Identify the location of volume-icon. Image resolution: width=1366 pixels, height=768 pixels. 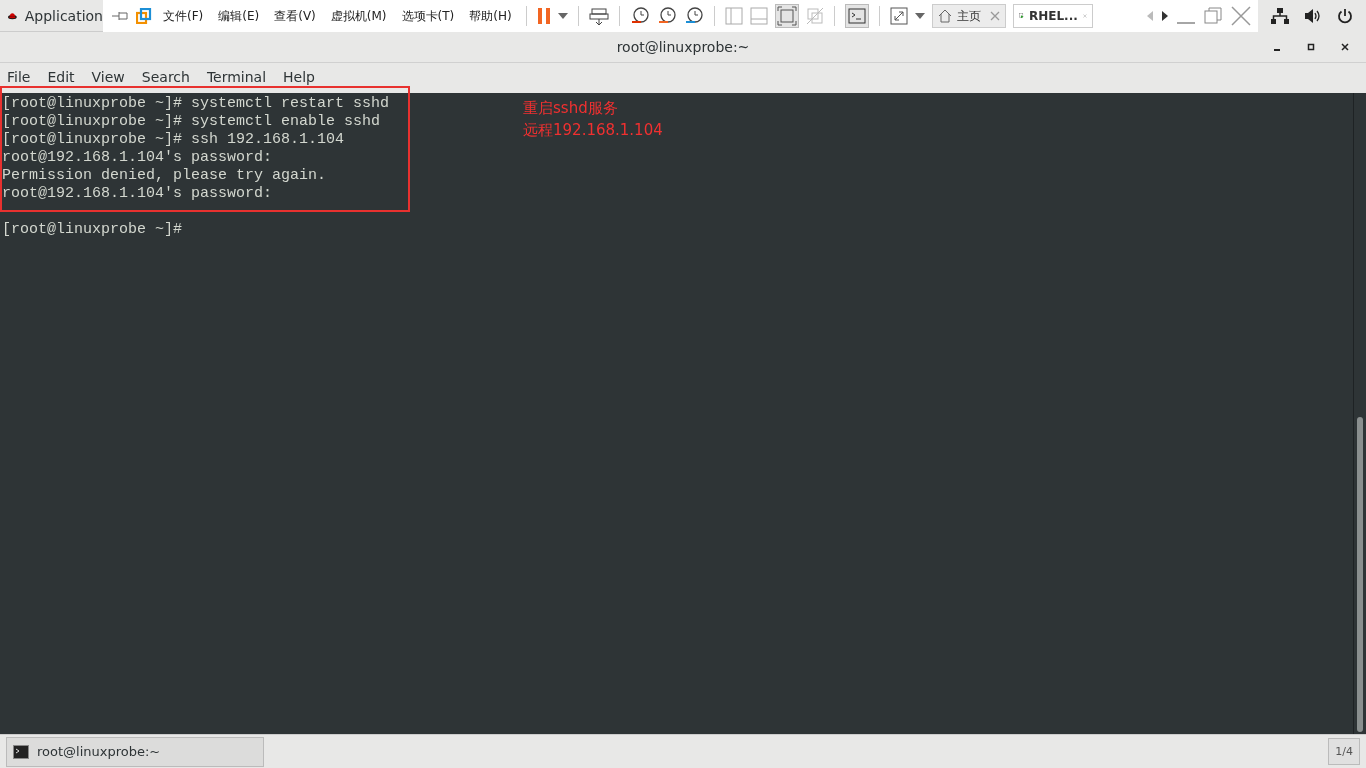
(1313, 16).